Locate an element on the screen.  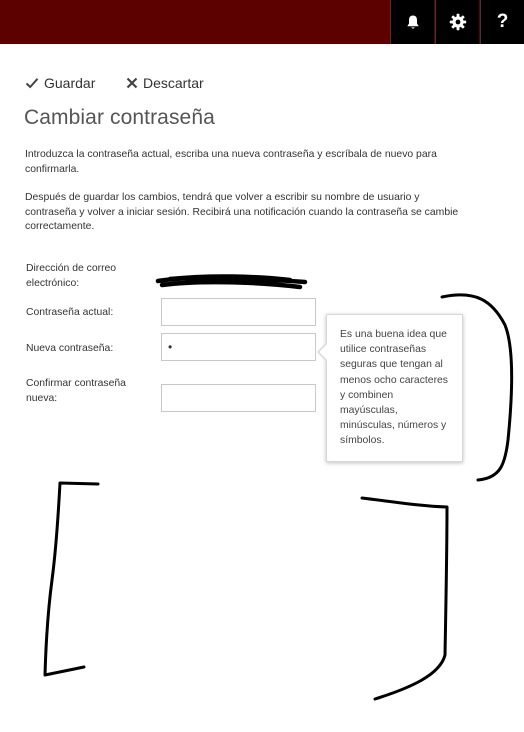
tooltip-arrow-fill is located at coordinates (323, 352).